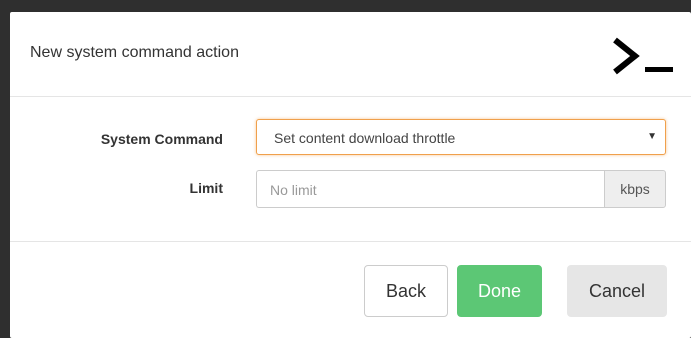  What do you see at coordinates (134, 52) in the screenshot?
I see `dialog-title: New system command action` at bounding box center [134, 52].